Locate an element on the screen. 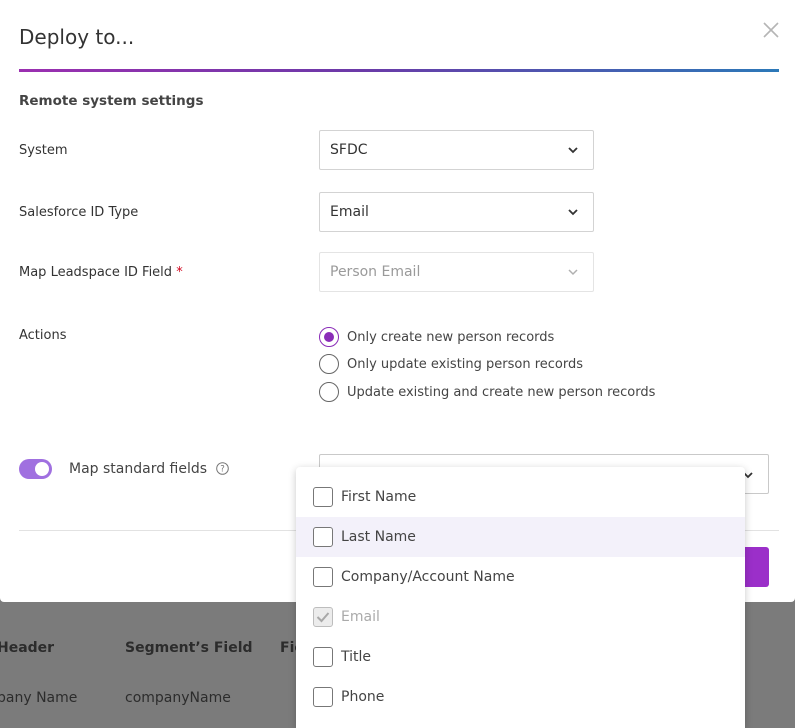 This screenshot has width=795, height=728. option-title: Title is located at coordinates (520, 657).